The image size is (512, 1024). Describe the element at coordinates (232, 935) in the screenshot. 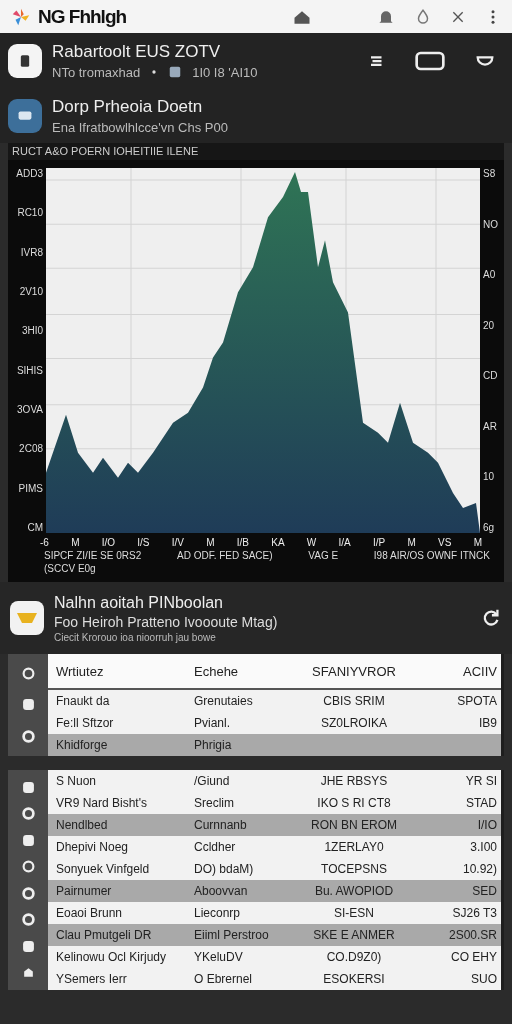

I see `table-cell-text: Eiiml Perstroo` at that location.